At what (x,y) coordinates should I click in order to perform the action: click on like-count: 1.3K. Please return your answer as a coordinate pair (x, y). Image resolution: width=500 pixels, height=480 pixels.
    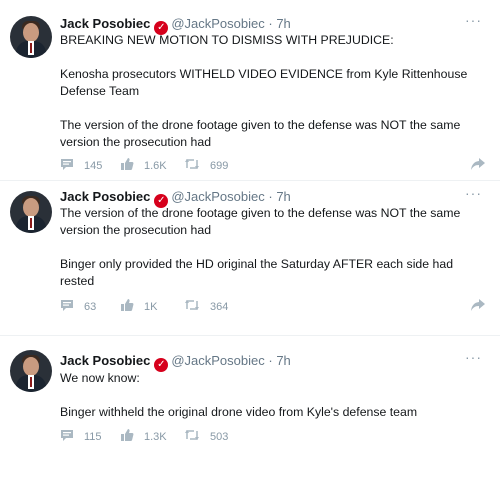
    Looking at the image, I should click on (155, 436).